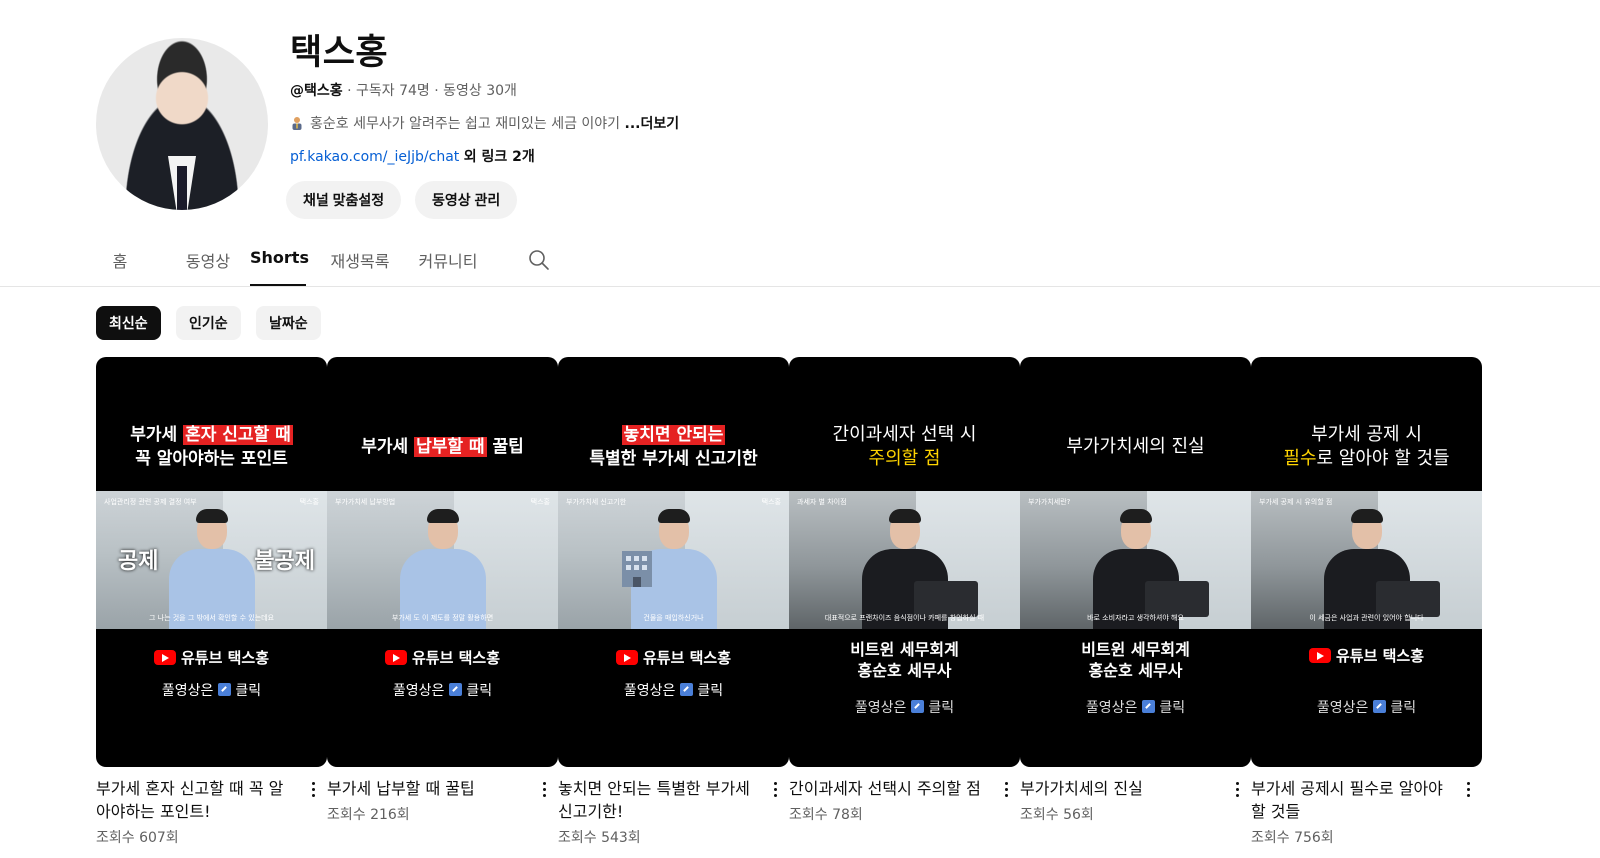  I want to click on tab-playlists: 재생목록, so click(360, 264).